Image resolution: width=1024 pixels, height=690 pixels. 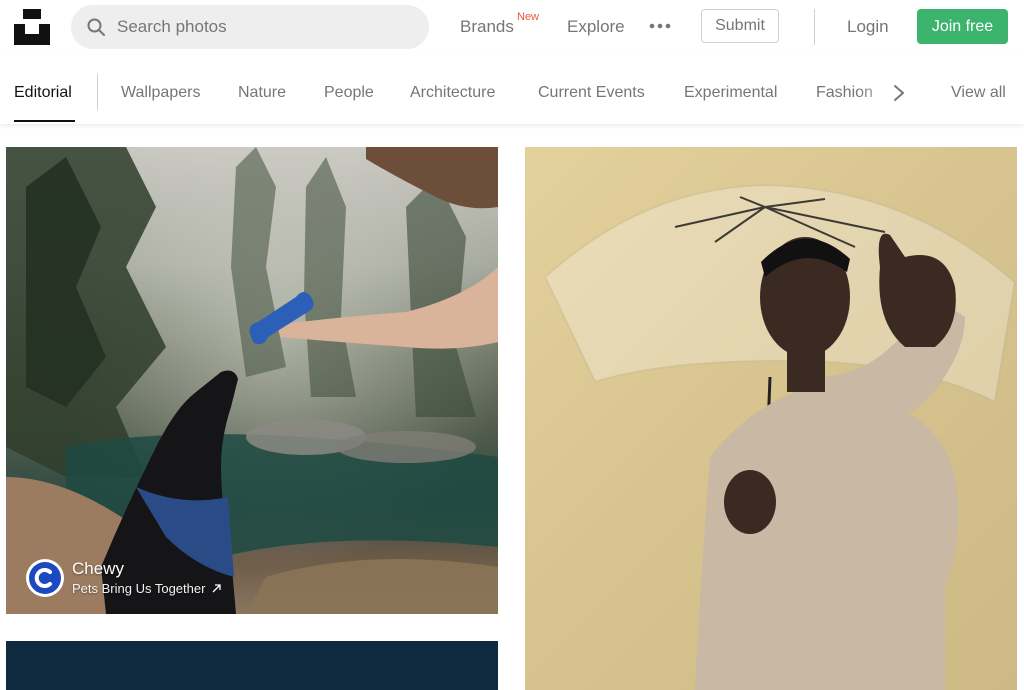 What do you see at coordinates (740, 26) in the screenshot?
I see `submit-button: Submit` at bounding box center [740, 26].